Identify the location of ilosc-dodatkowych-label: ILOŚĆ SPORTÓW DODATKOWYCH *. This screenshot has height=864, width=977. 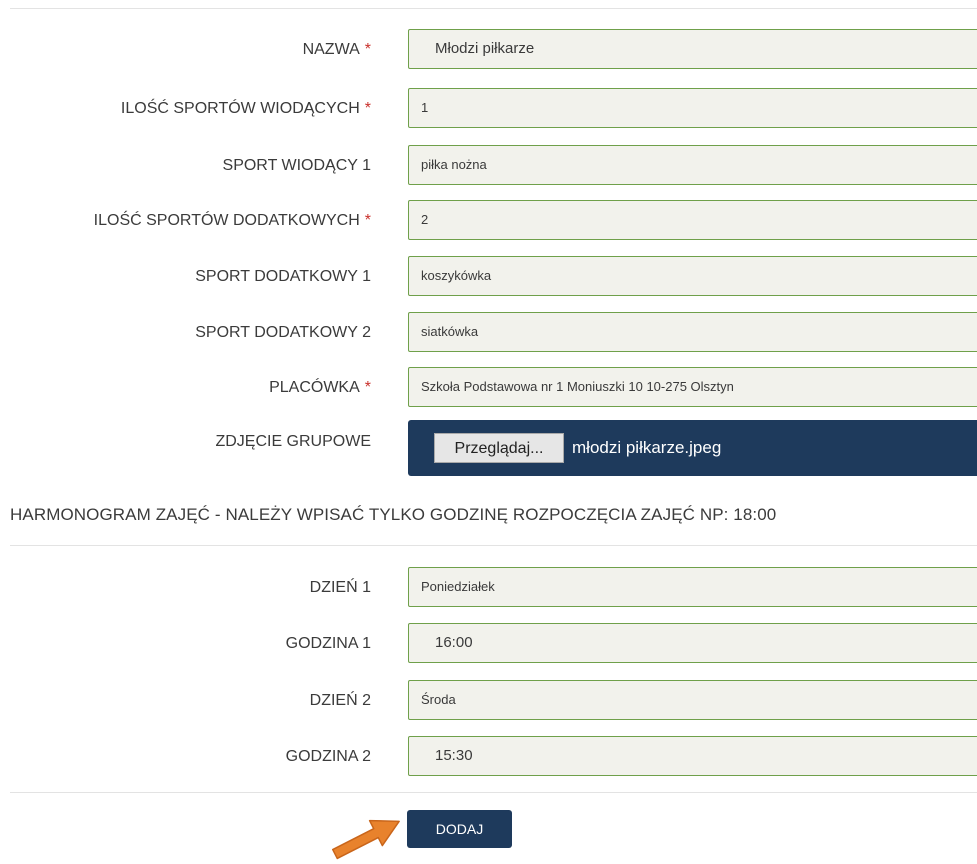
(232, 220).